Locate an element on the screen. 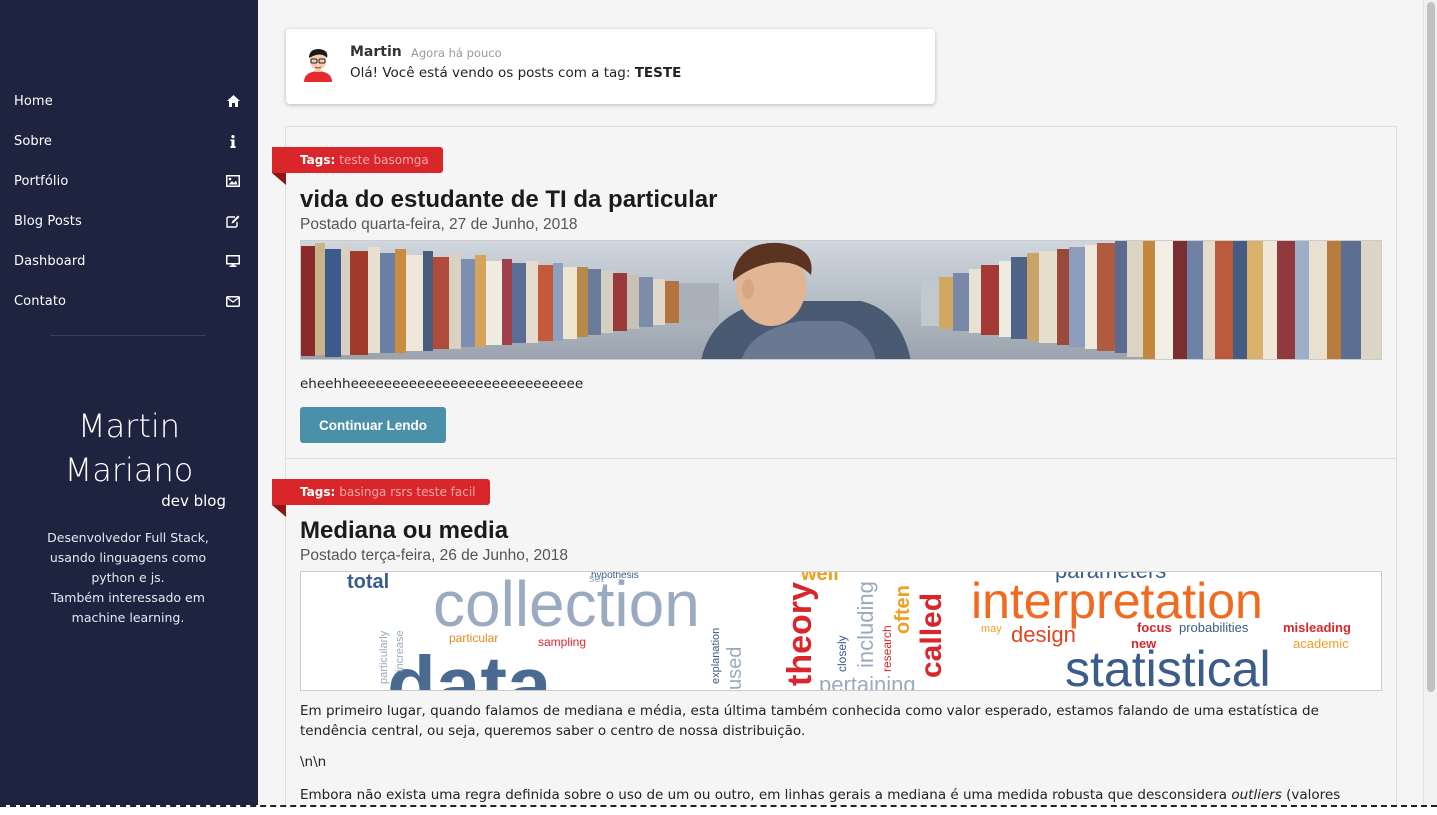 The height and width of the screenshot is (815, 1437). wordcloud-word: design is located at coordinates (1043, 634).